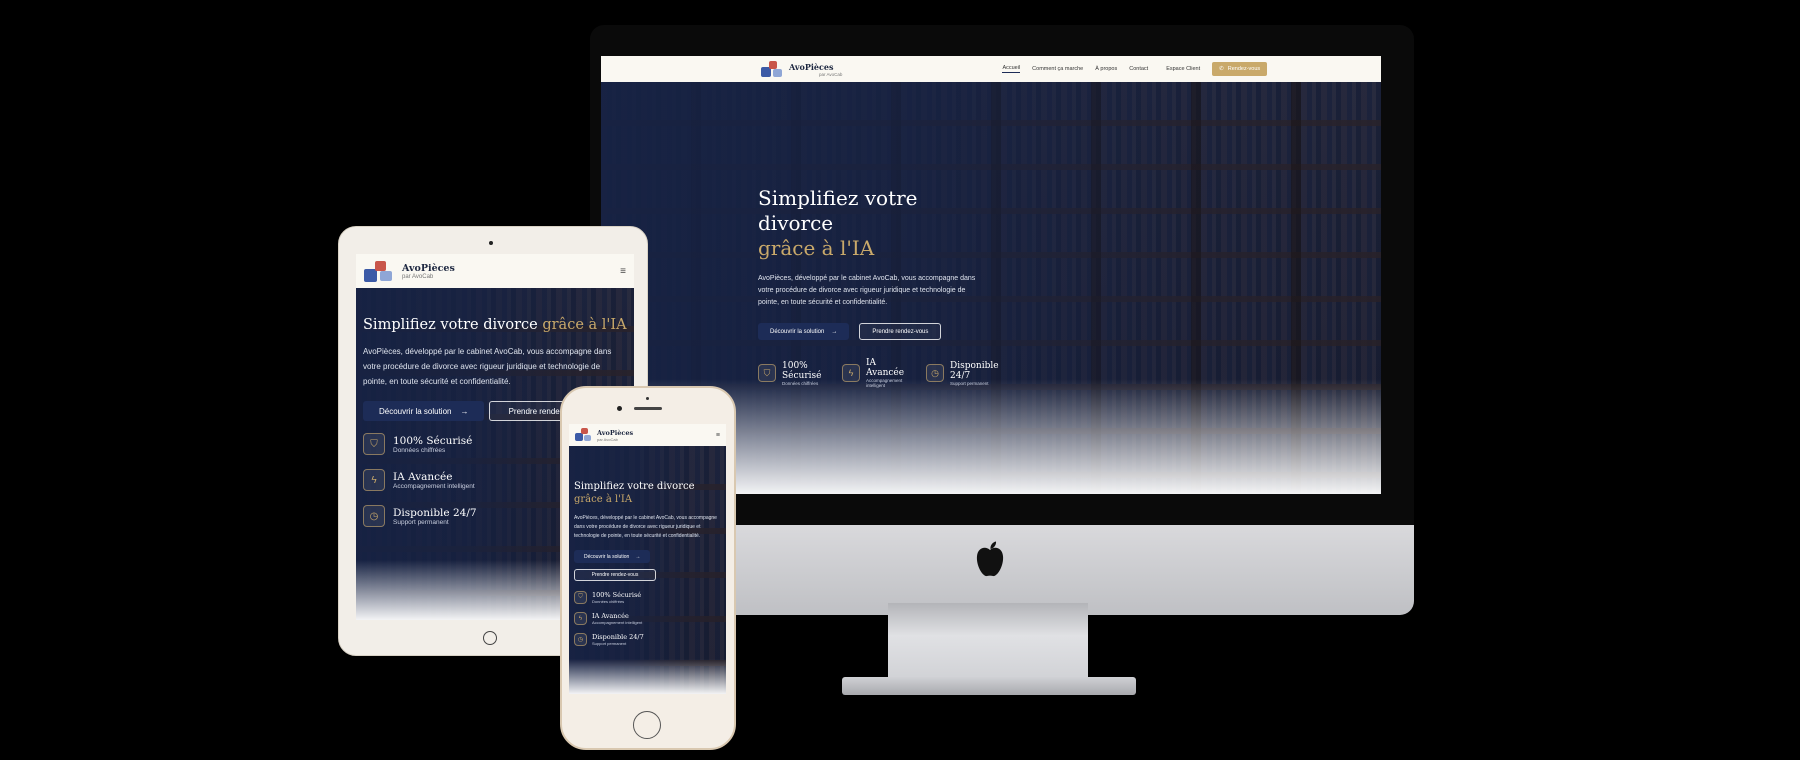  I want to click on ipad-camera, so click(491, 243).